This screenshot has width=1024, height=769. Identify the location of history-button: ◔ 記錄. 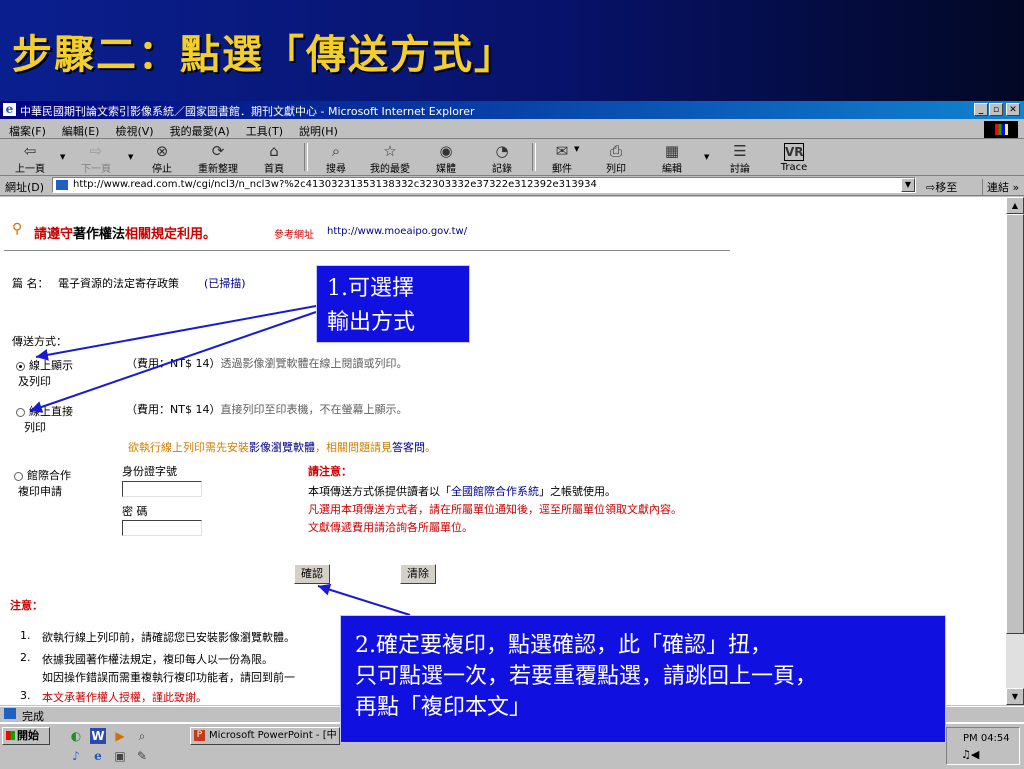
(502, 158).